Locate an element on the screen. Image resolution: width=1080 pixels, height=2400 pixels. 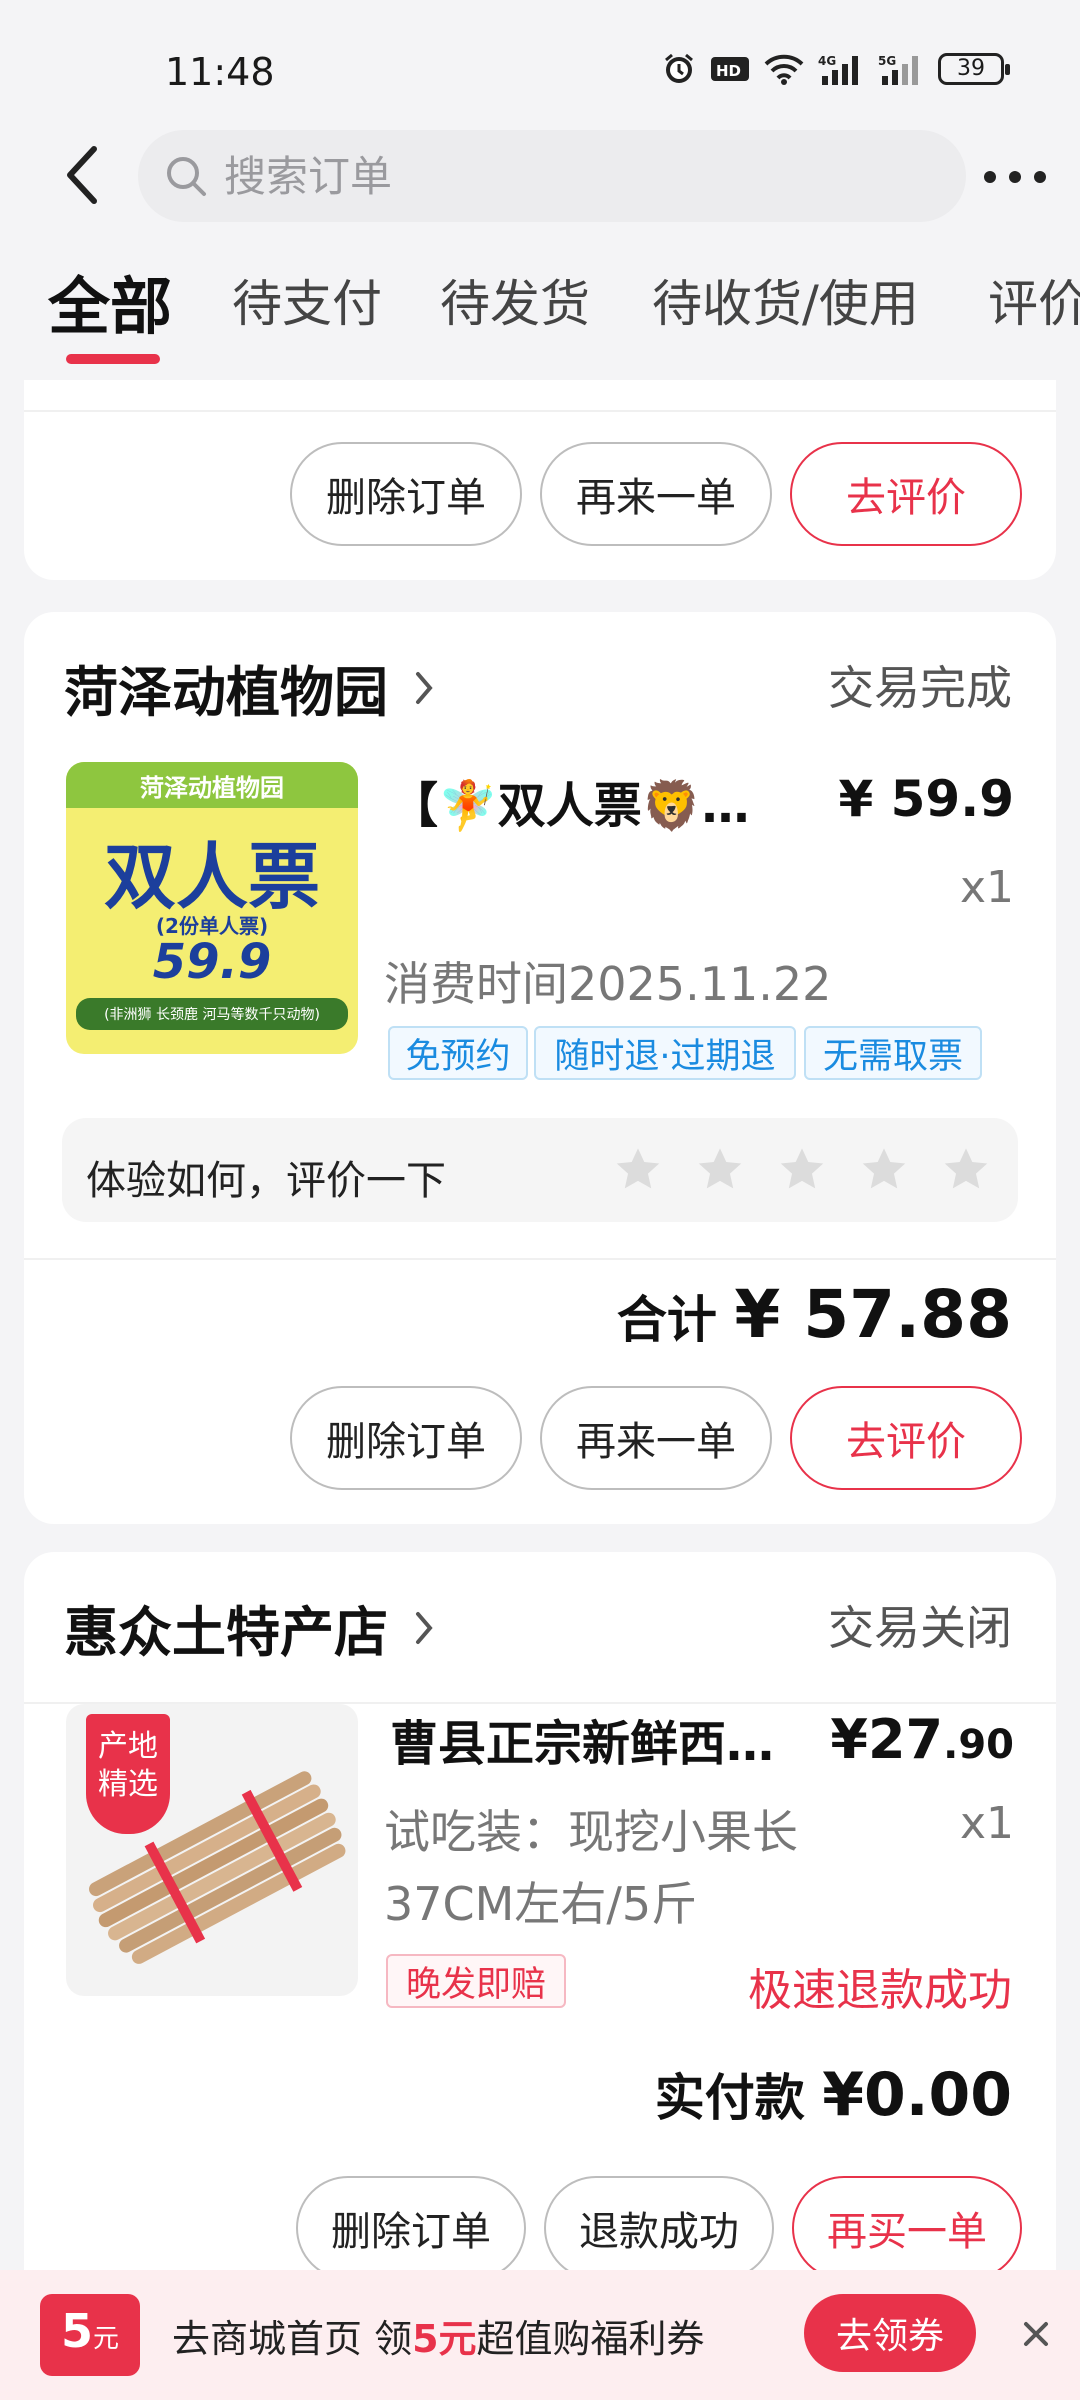
svg-text: 5G is located at coordinates (887, 61).